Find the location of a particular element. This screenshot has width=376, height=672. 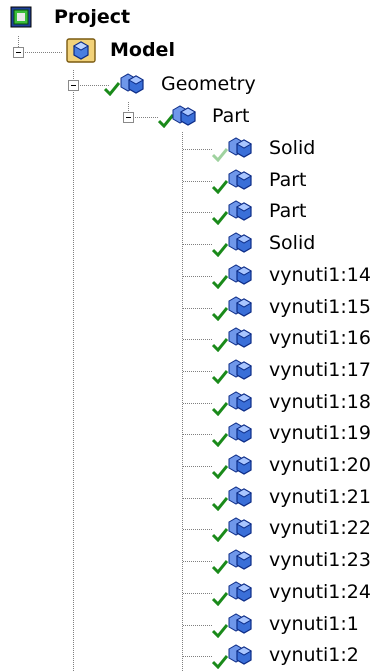

tree-node-geometry: Geometry is located at coordinates (214, 85).